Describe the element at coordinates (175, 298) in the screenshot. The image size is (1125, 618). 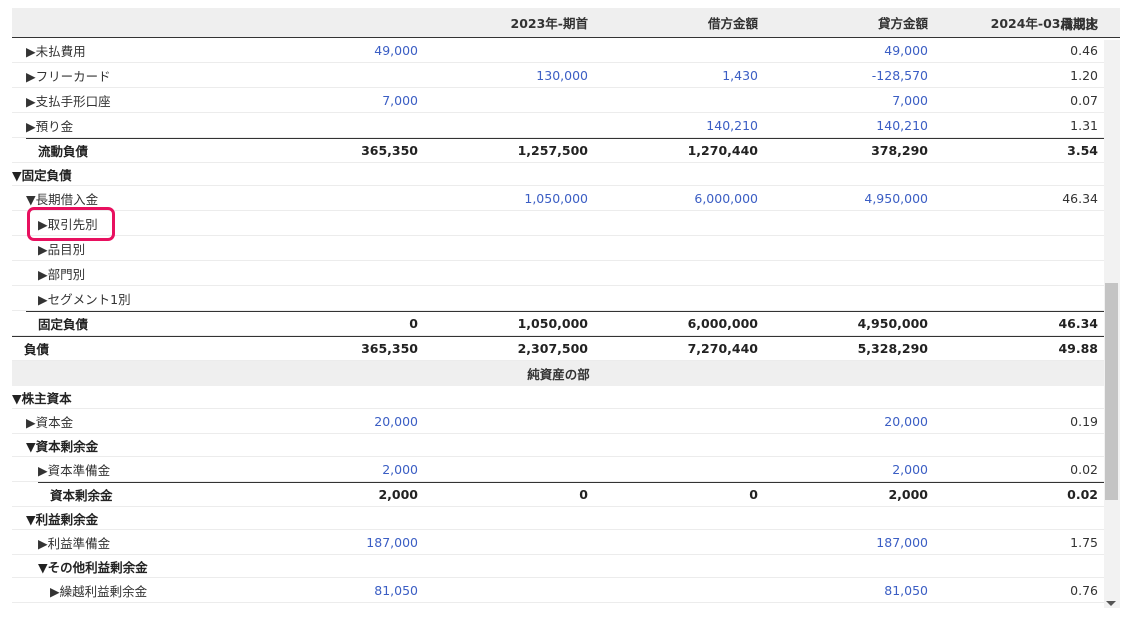
I see `breakdown-by-segment: ▶セグメント1別` at that location.